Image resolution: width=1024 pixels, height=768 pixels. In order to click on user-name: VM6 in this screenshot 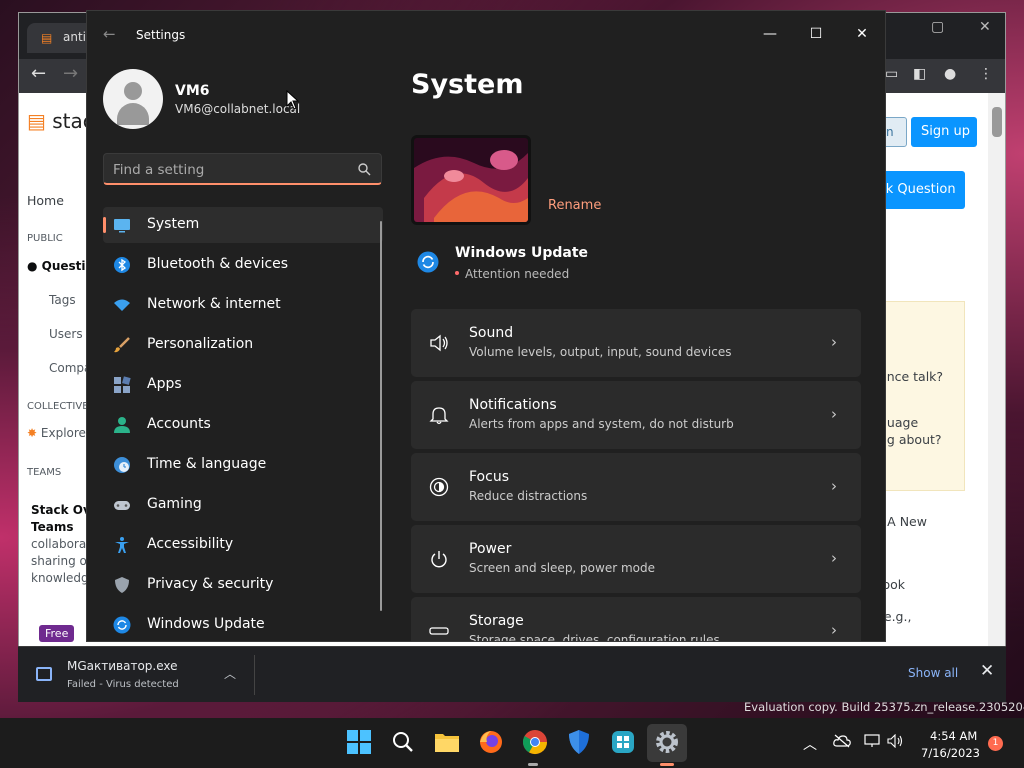, I will do `click(192, 91)`.